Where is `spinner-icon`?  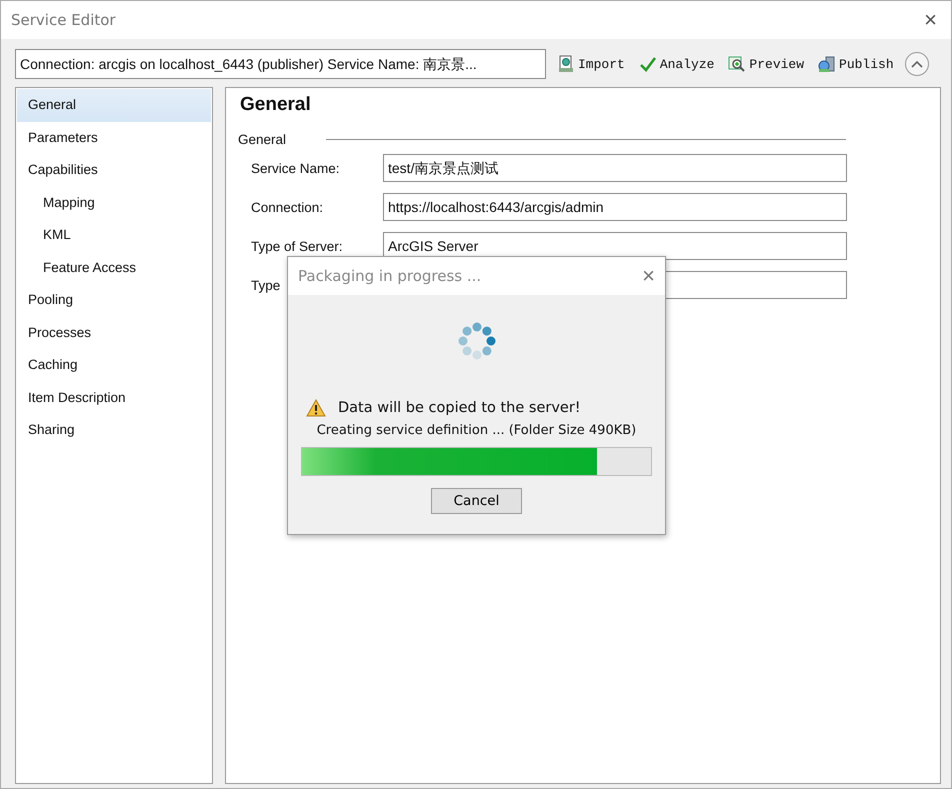 spinner-icon is located at coordinates (476, 341).